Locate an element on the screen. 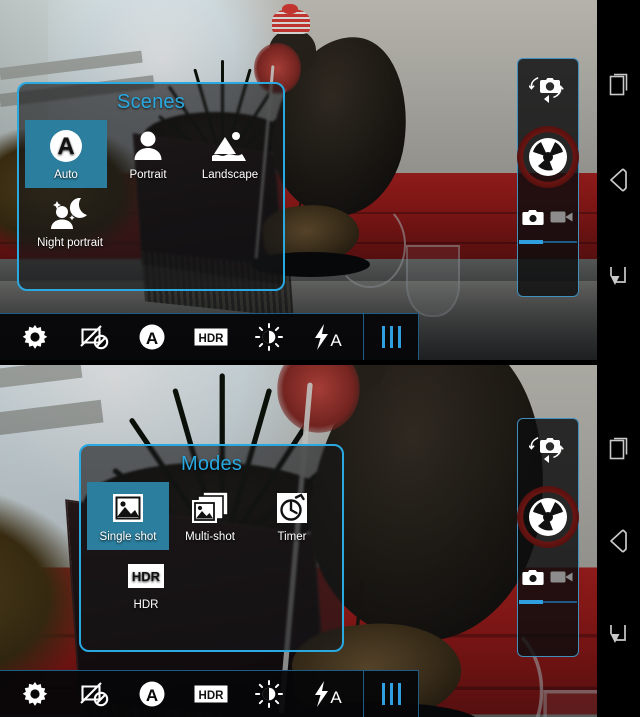 The image size is (640, 717). switch-camera-icon is located at coordinates (546, 90).